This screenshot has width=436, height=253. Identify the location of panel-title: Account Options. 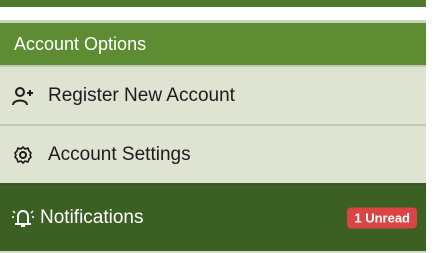
(80, 43).